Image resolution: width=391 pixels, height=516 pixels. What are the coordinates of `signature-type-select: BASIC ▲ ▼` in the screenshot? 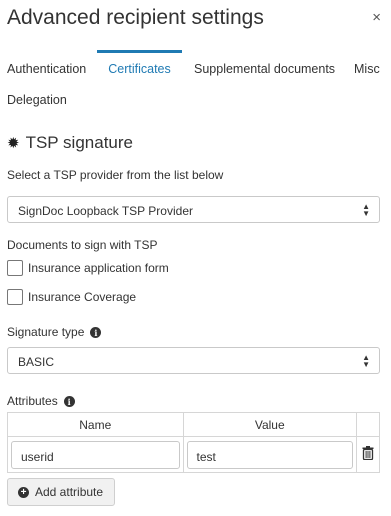 It's located at (193, 360).